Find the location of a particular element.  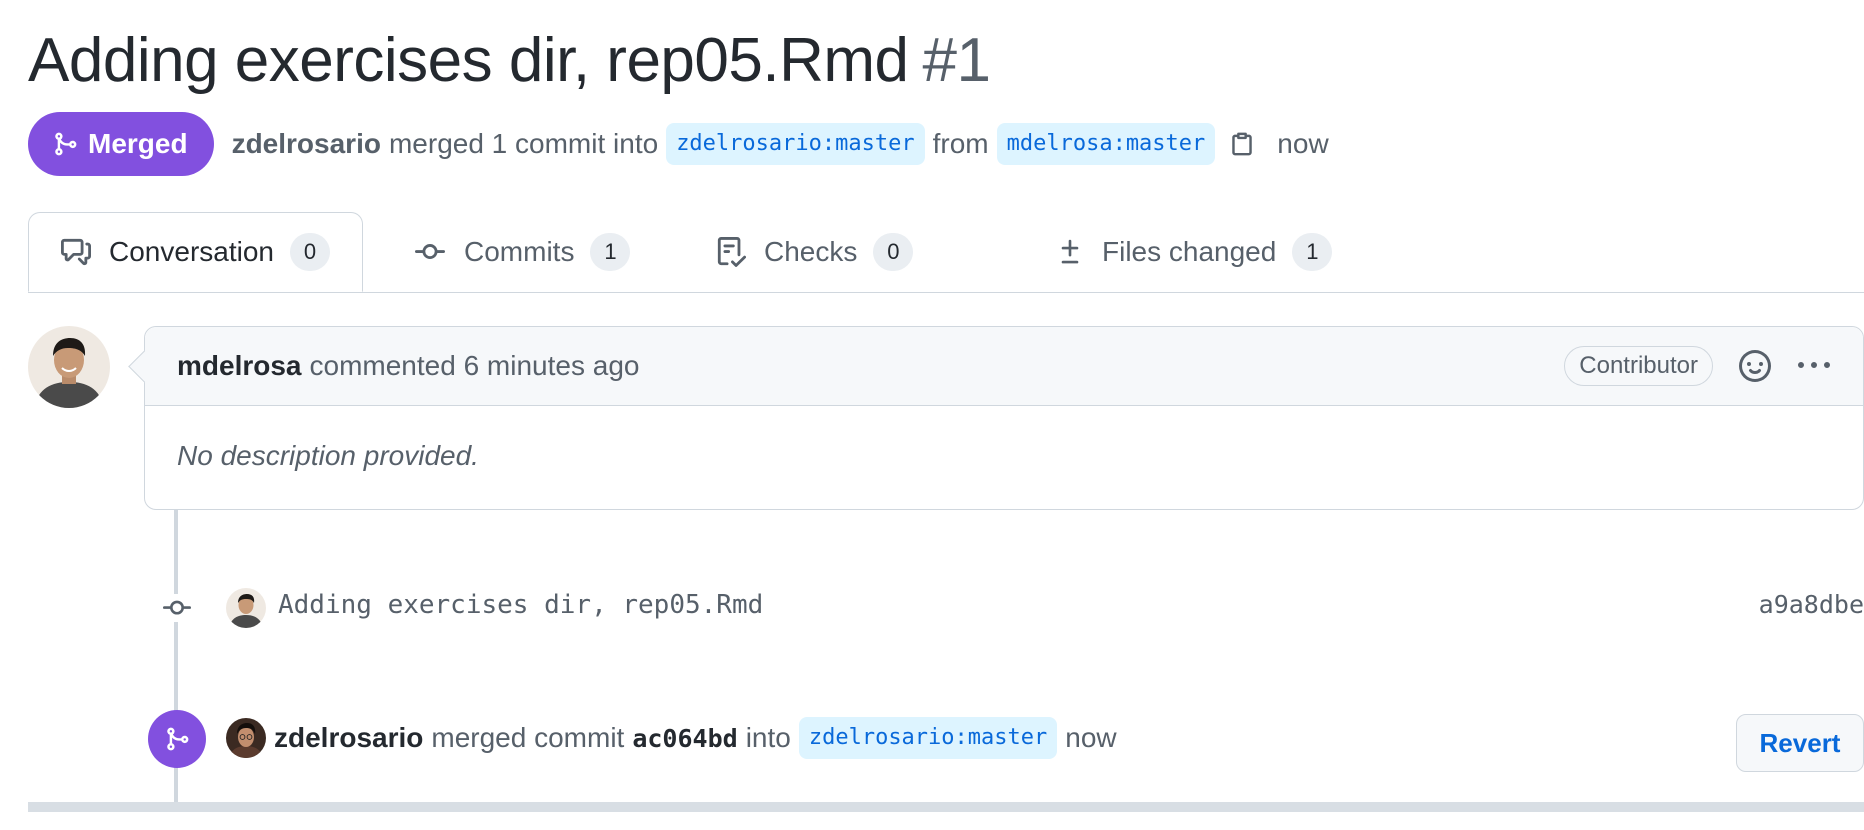

base-branch-label: zdelrosario:master is located at coordinates (795, 144).